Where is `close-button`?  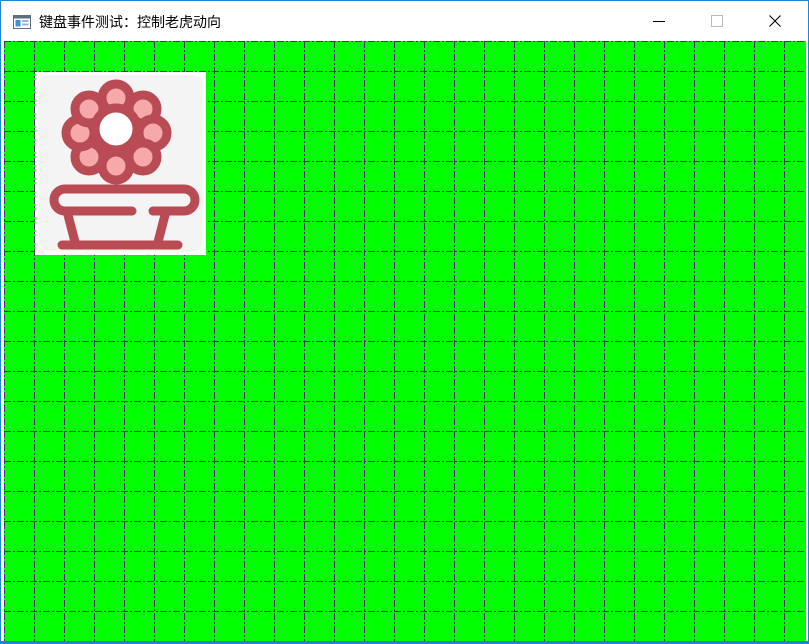
close-button is located at coordinates (775, 21).